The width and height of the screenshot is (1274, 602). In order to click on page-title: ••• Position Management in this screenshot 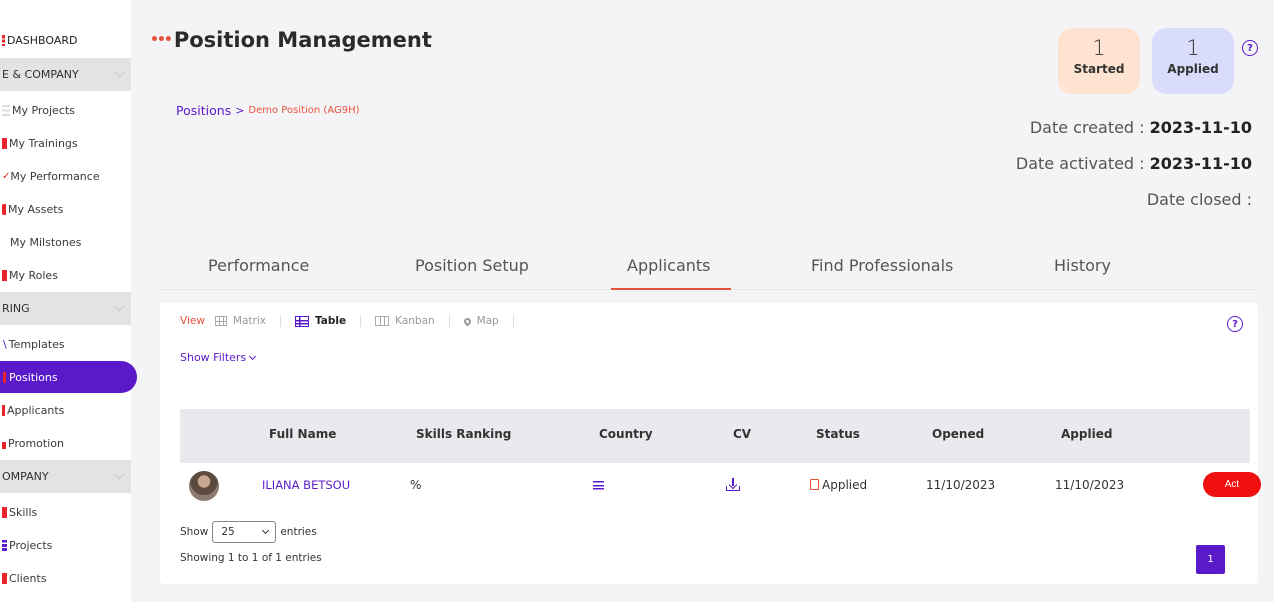, I will do `click(291, 40)`.